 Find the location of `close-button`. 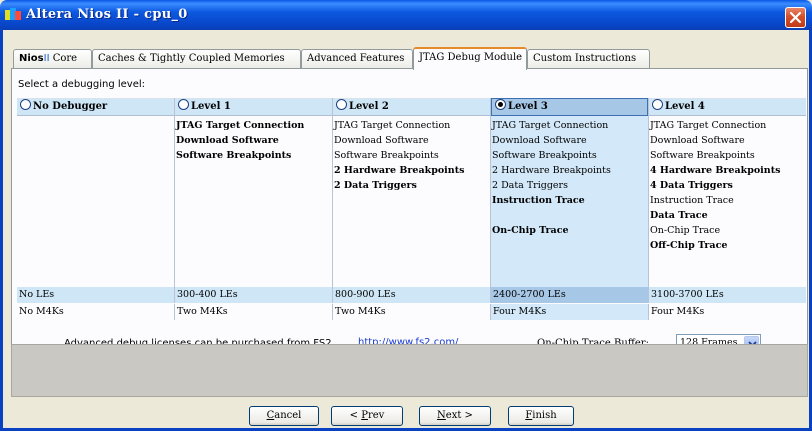

close-button is located at coordinates (795, 17).